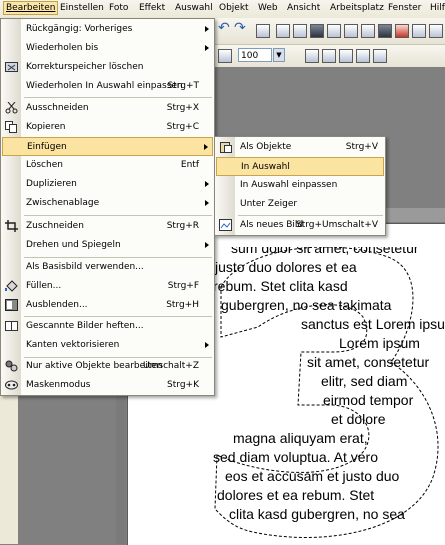 This screenshot has height=545, width=445. What do you see at coordinates (11, 226) in the screenshot?
I see `crop-icon` at bounding box center [11, 226].